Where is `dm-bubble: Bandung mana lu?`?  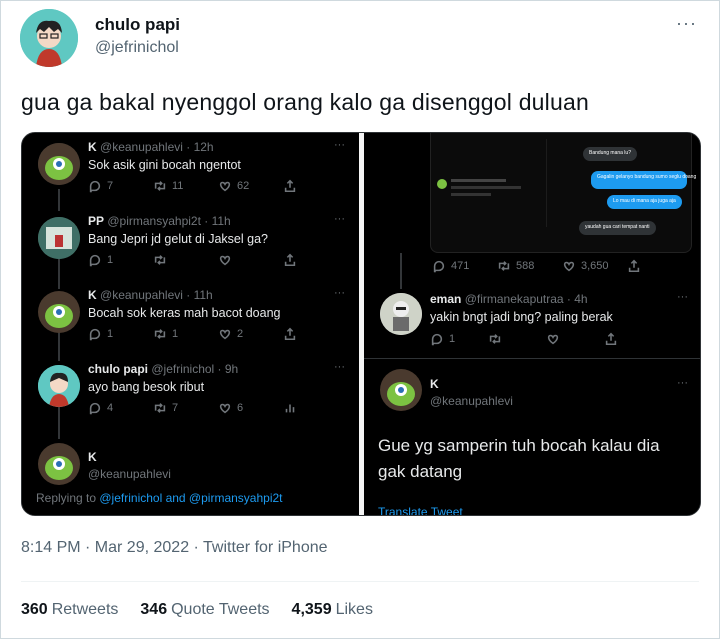 dm-bubble: Bandung mana lu? is located at coordinates (610, 154).